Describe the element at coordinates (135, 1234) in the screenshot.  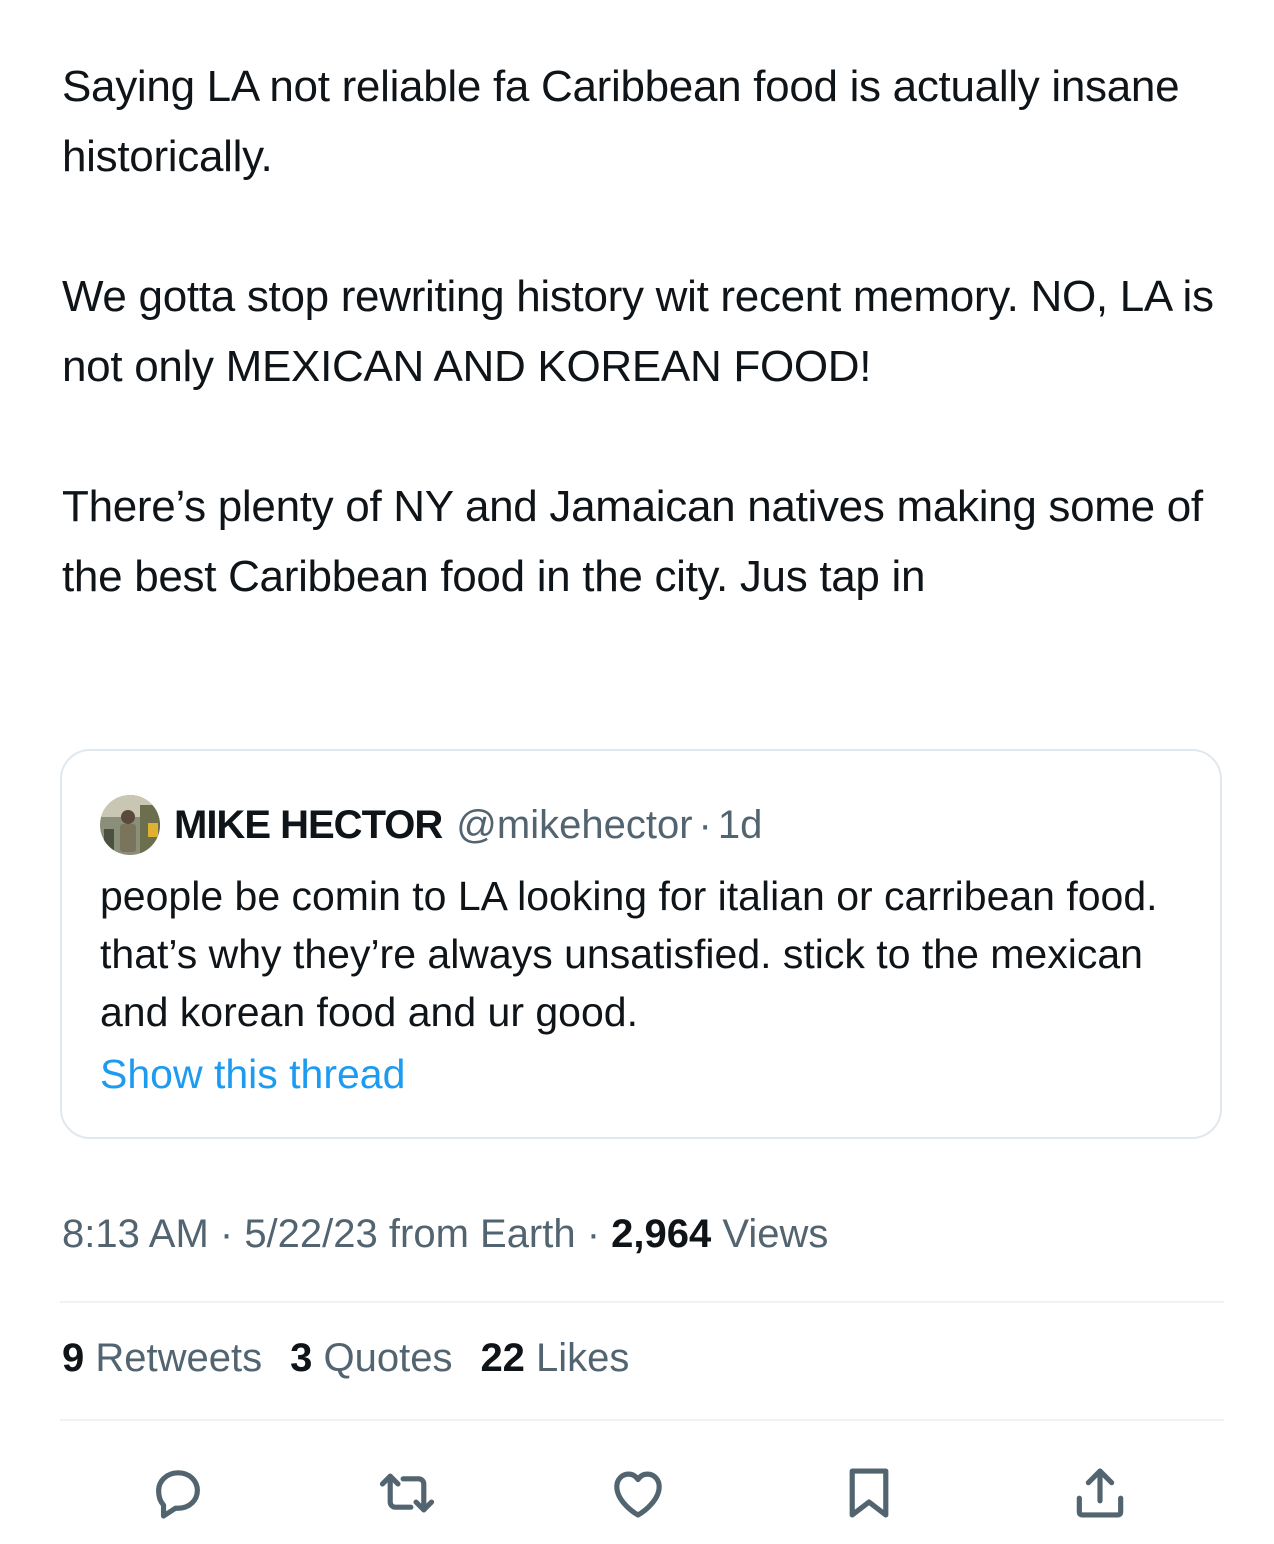
I see `tweet-time: 8:13 AM` at that location.